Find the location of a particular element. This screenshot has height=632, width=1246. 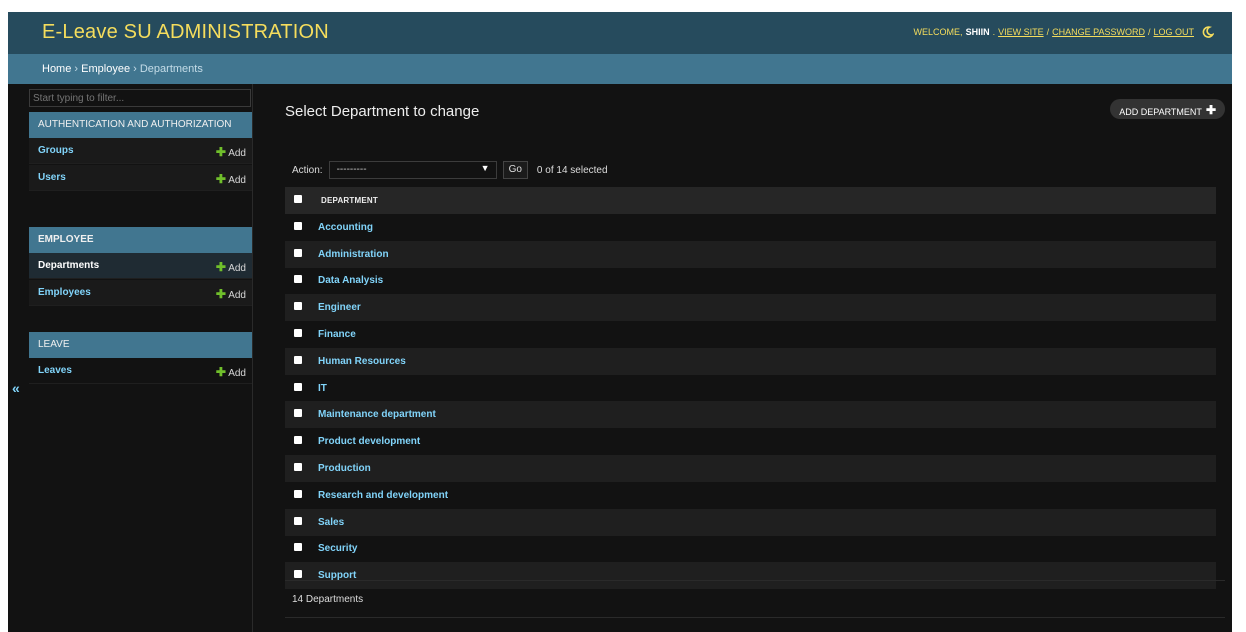

table-row: Maintenance department is located at coordinates (750, 415).